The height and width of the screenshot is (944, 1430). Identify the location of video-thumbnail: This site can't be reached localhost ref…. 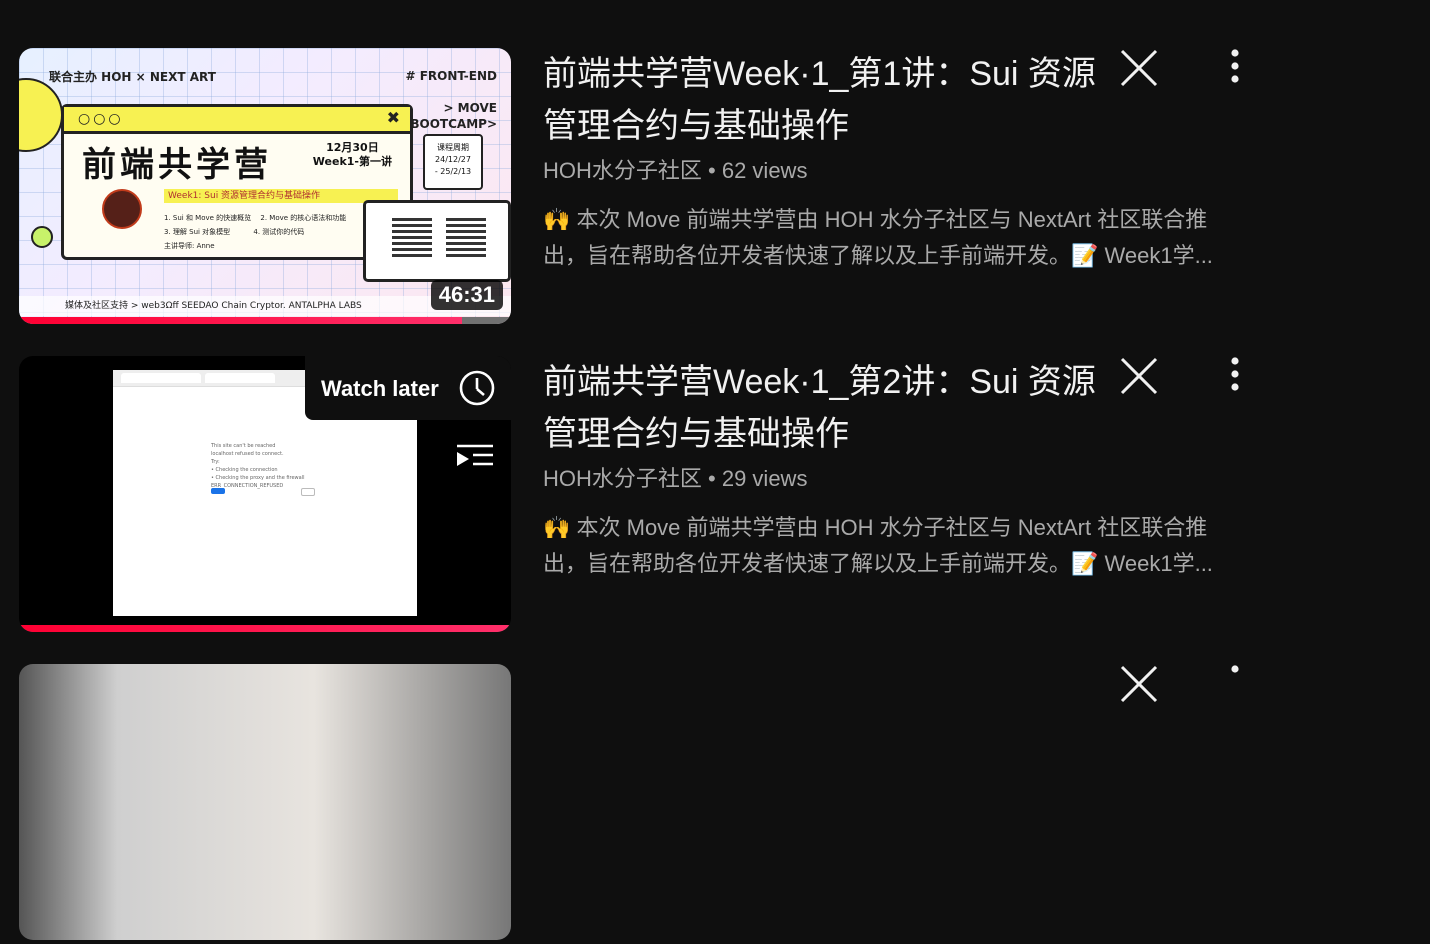
(265, 494).